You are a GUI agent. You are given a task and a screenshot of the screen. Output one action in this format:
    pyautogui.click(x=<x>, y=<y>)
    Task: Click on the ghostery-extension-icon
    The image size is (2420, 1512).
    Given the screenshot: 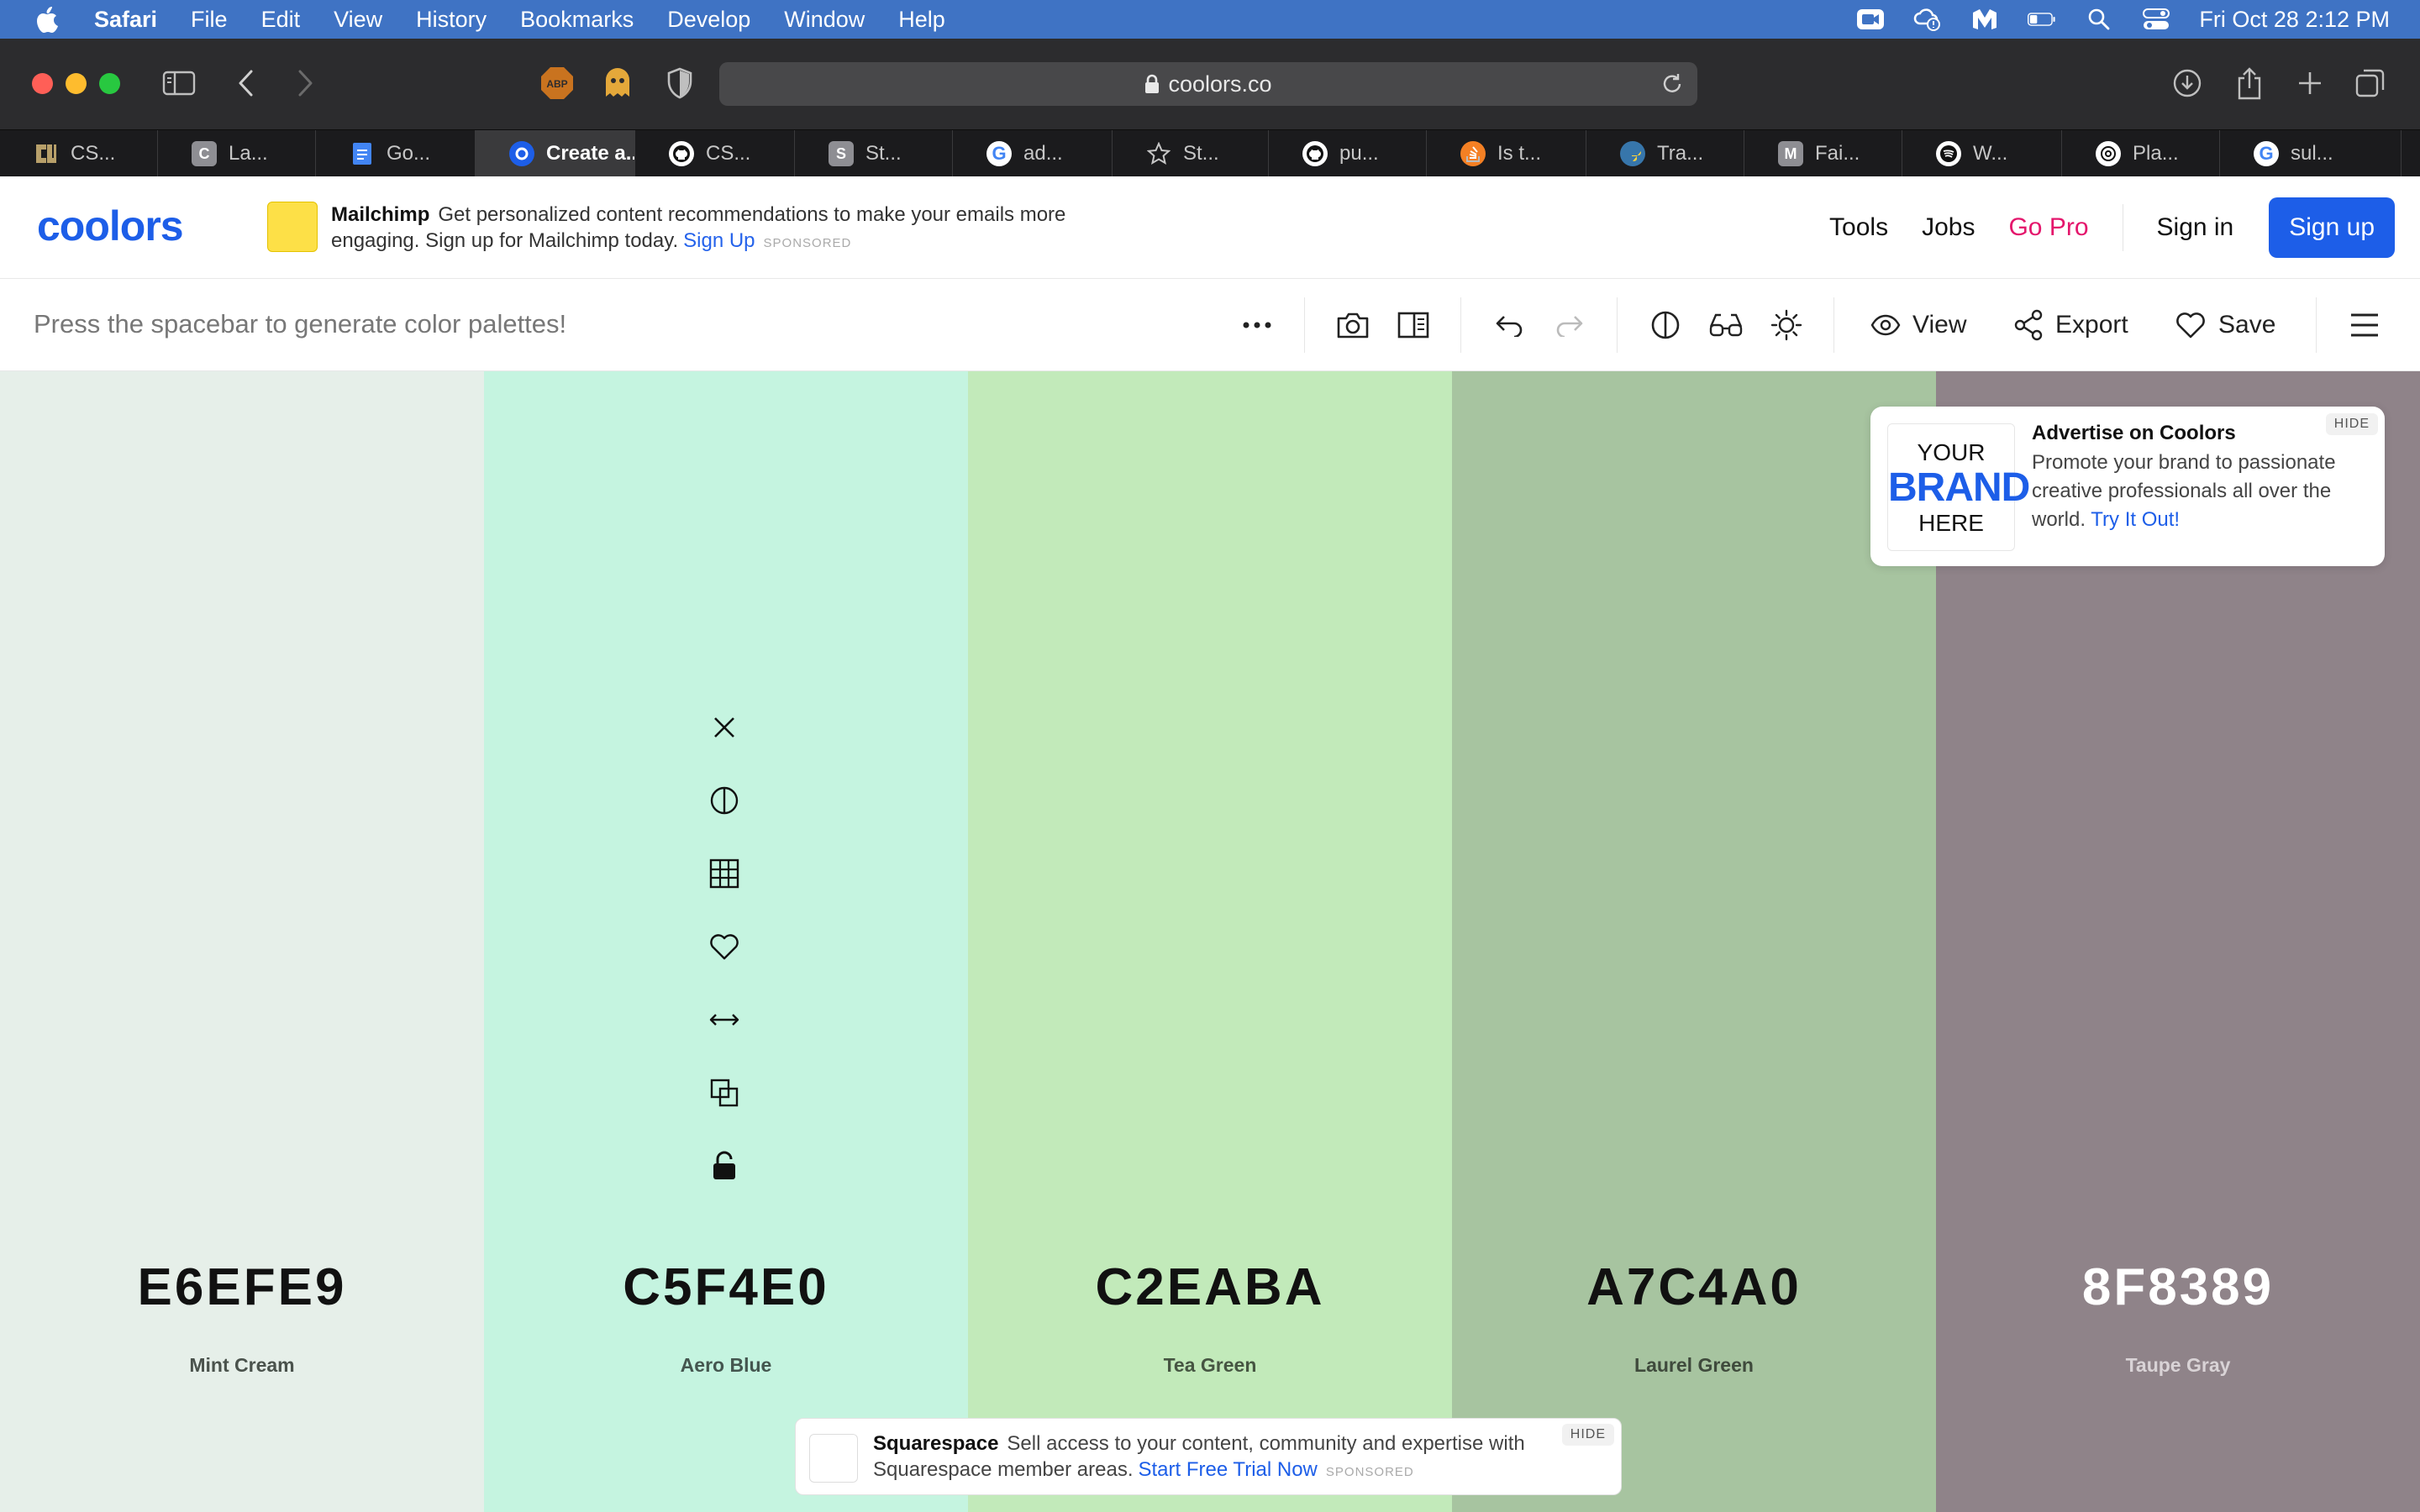 What is the action you would take?
    pyautogui.click(x=617, y=83)
    